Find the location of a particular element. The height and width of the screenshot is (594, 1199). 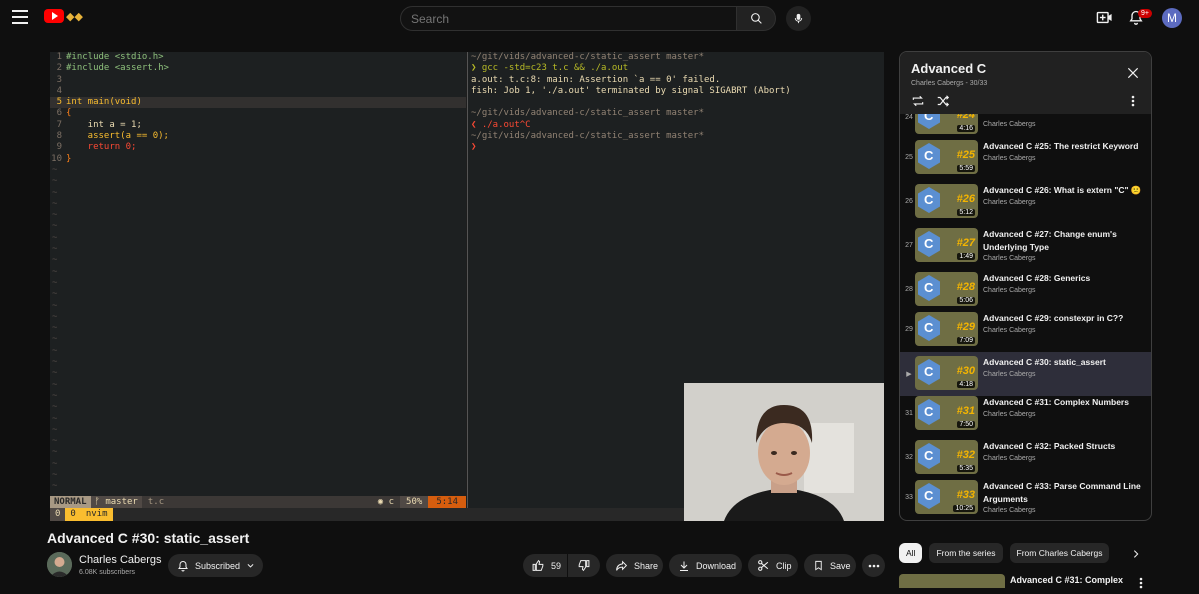

channel-name: Charles Cabergs is located at coordinates (120, 560).